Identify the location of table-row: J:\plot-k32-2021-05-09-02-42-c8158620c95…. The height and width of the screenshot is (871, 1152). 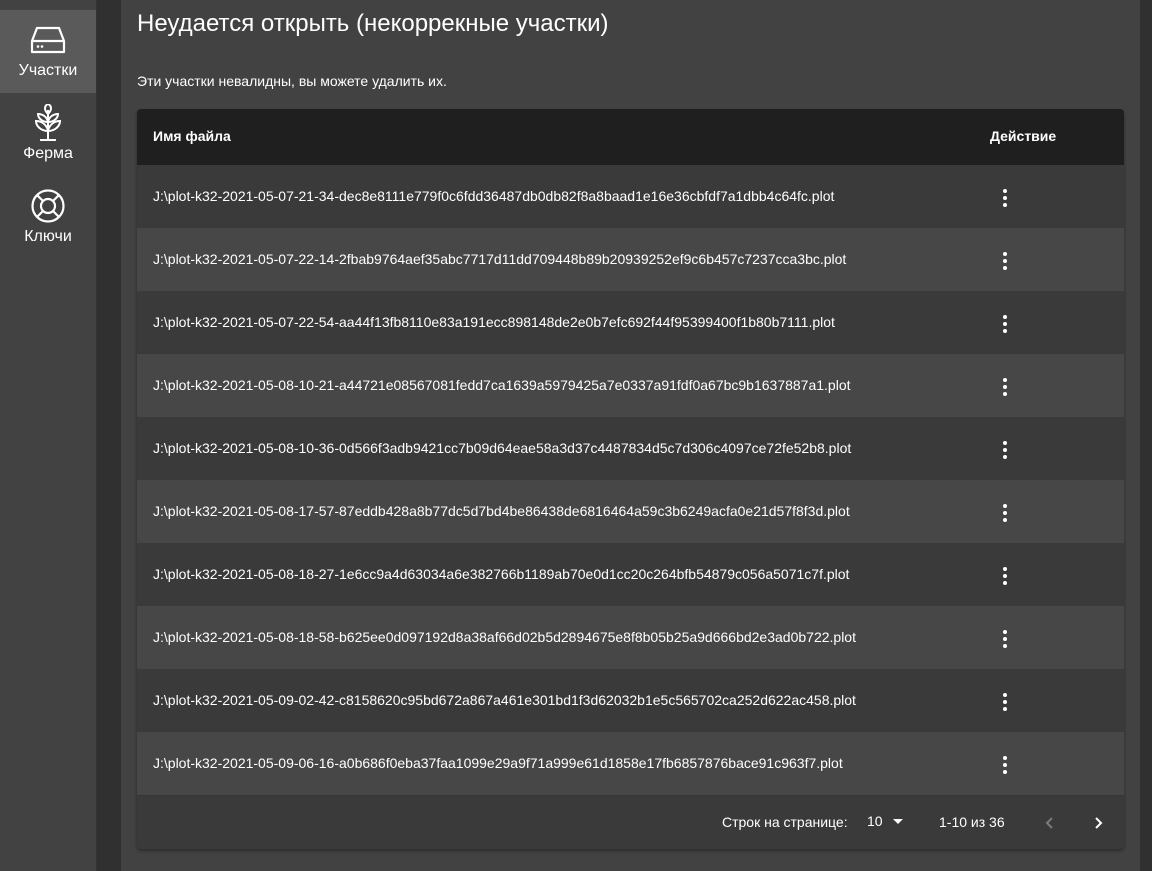
(630, 700).